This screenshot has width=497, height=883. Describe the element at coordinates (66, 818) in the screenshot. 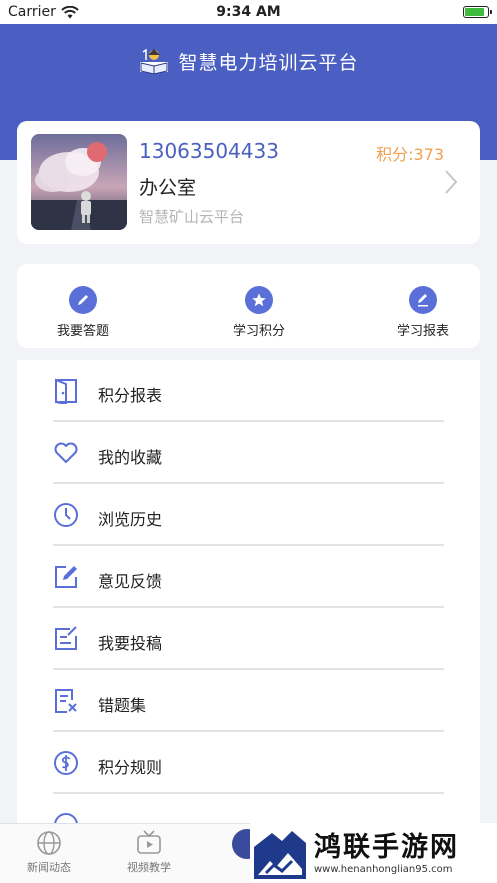

I see `partial-menu-icon` at that location.